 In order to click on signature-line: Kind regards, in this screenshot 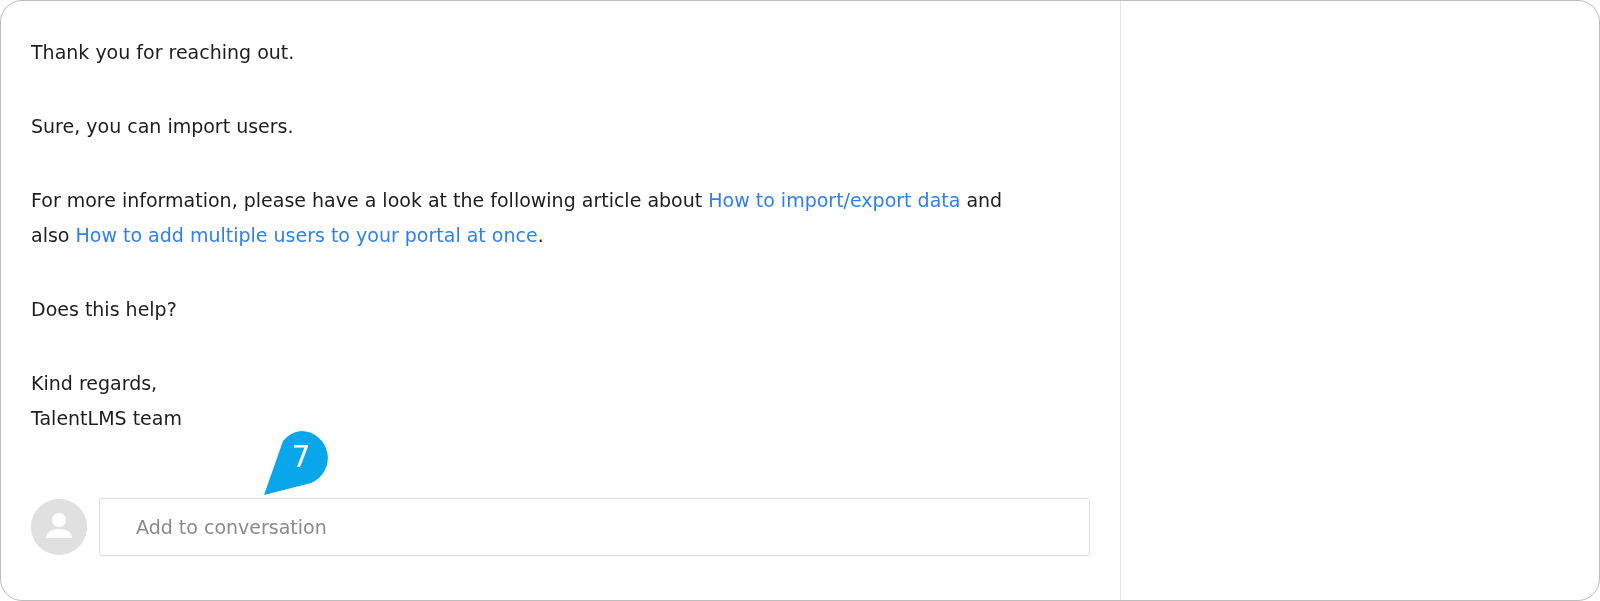, I will do `click(95, 383)`.